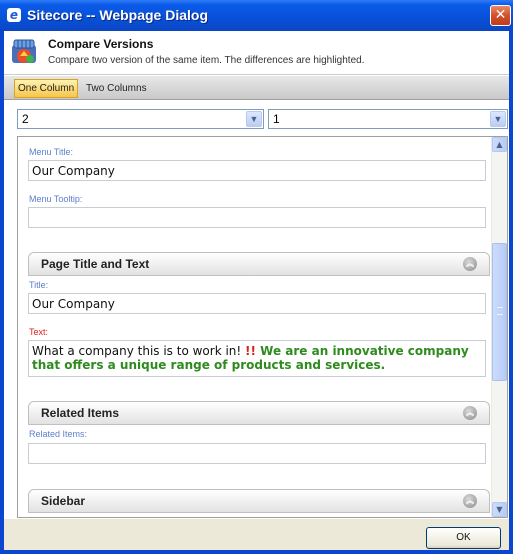  What do you see at coordinates (51, 152) in the screenshot?
I see `menu-title-label: Menu Title:` at bounding box center [51, 152].